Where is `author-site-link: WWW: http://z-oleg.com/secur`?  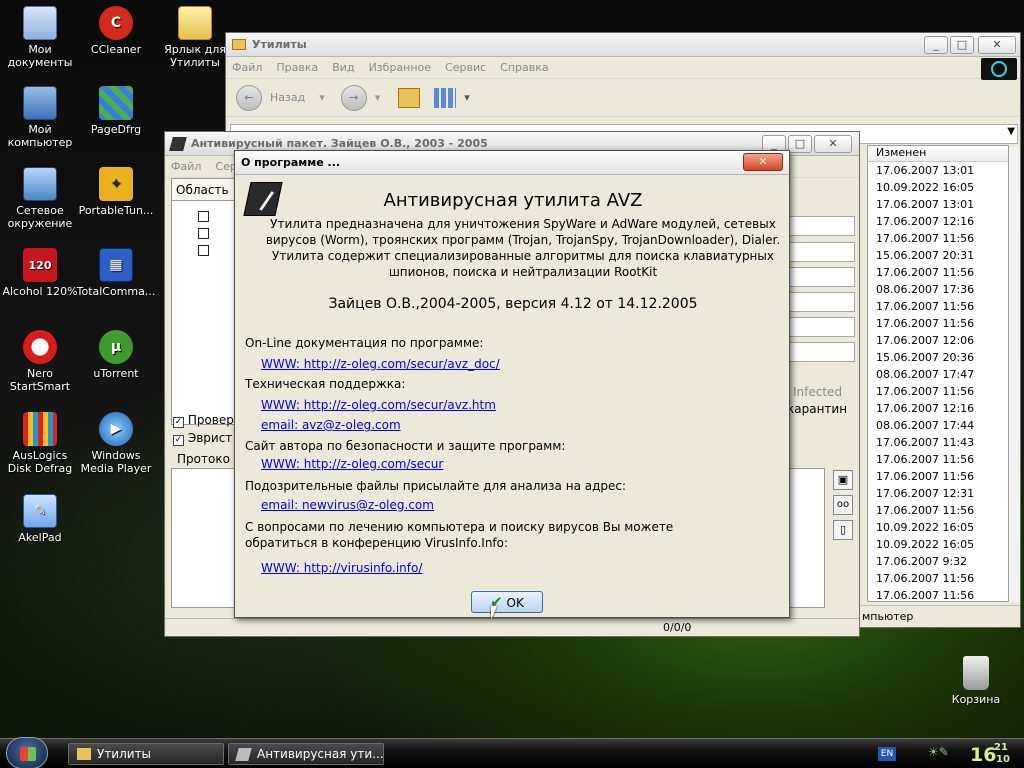 author-site-link: WWW: http://z-oleg.com/secur is located at coordinates (352, 464).